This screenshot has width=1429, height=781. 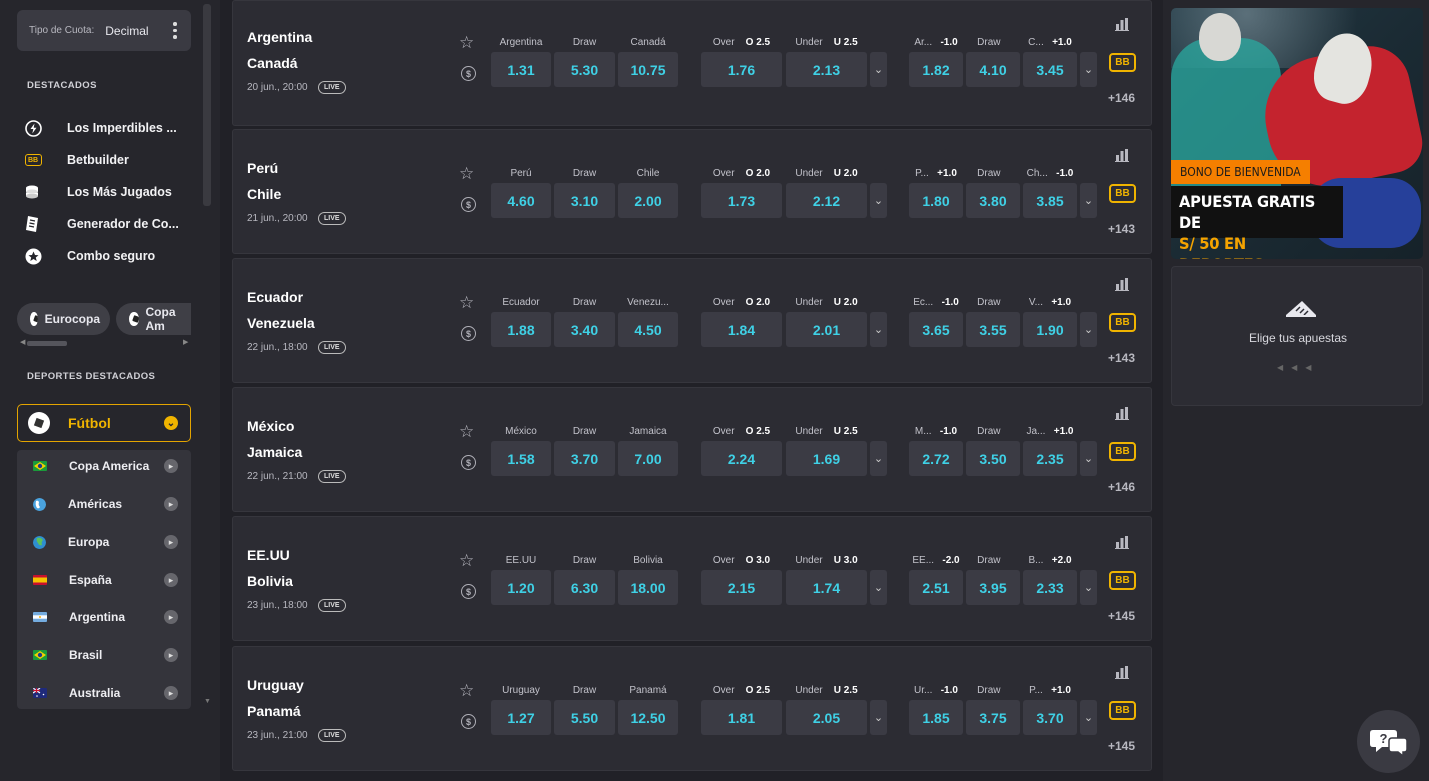 I want to click on odds-button: 7.00, so click(x=648, y=458).